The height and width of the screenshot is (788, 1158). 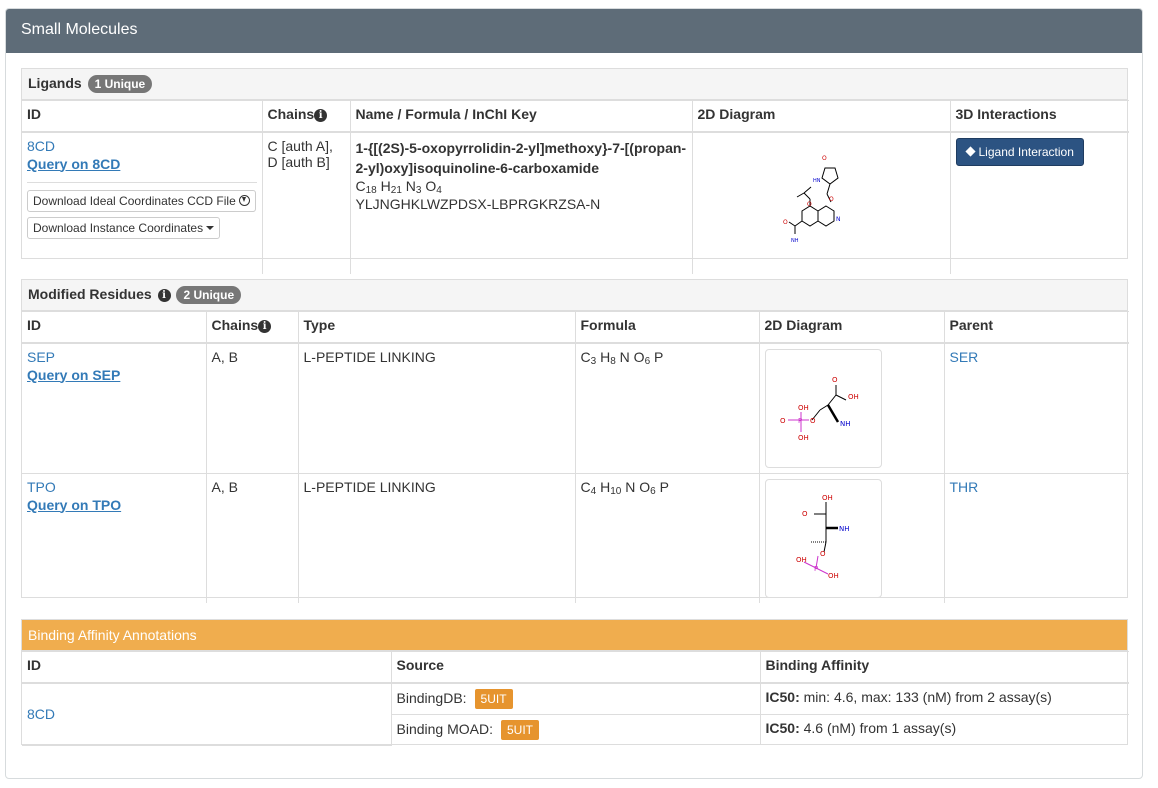 What do you see at coordinates (114, 375) in the screenshot?
I see `query-on-residue-link: Query on SEP` at bounding box center [114, 375].